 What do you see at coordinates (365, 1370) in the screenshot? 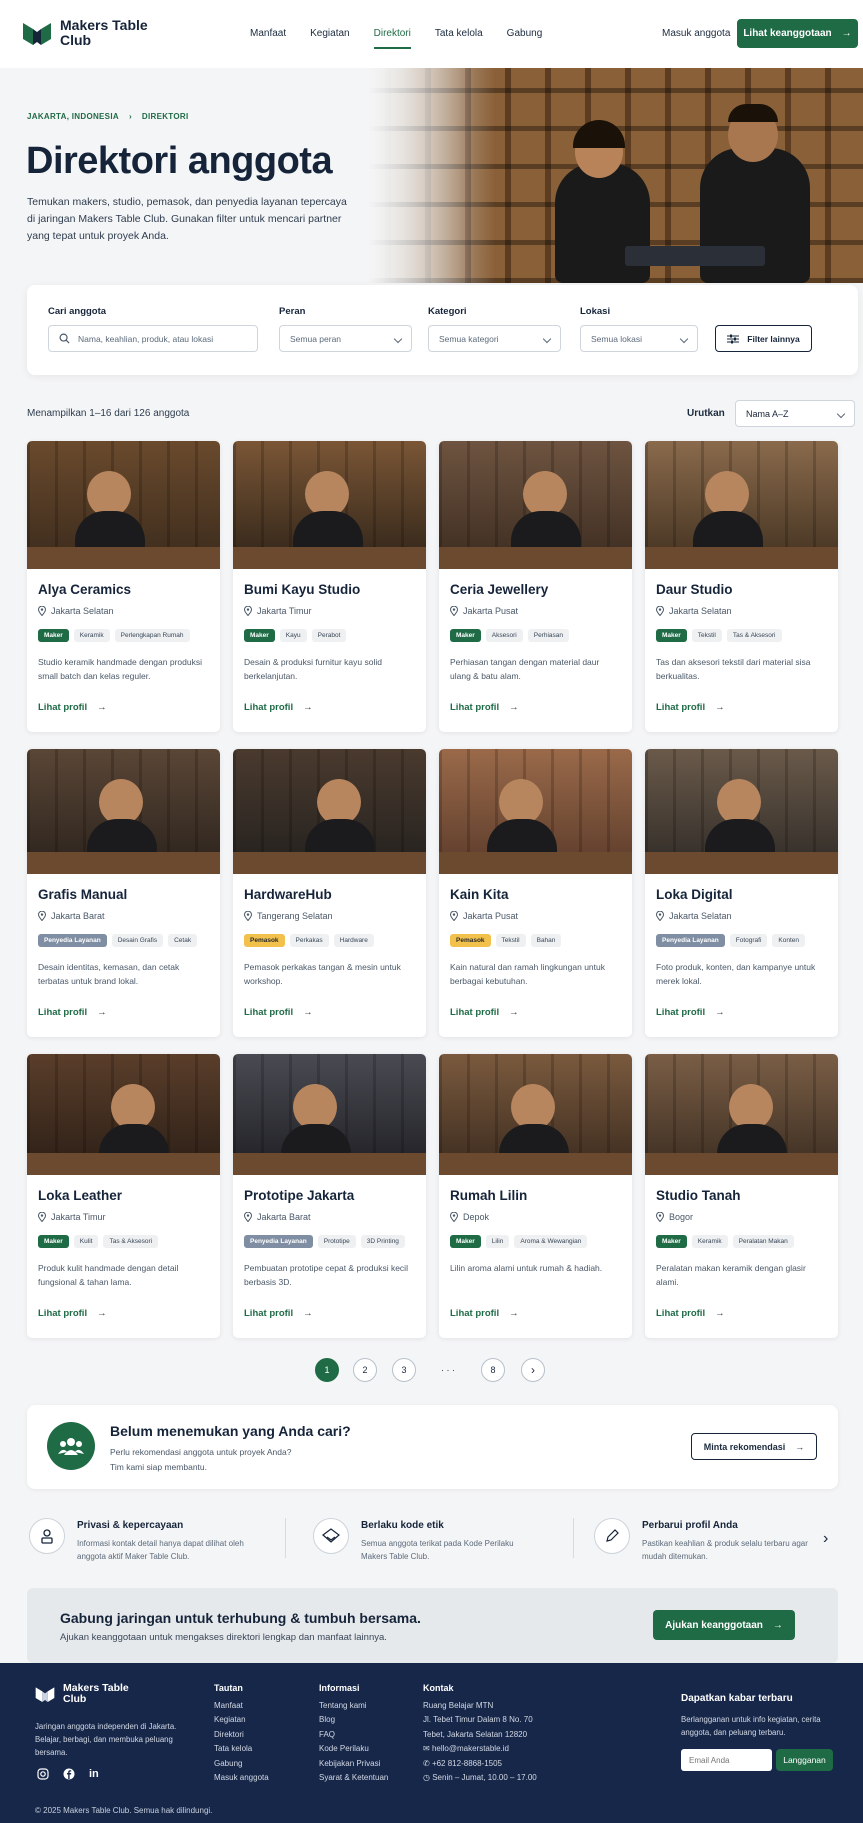
I see `page-2-button: 2` at bounding box center [365, 1370].